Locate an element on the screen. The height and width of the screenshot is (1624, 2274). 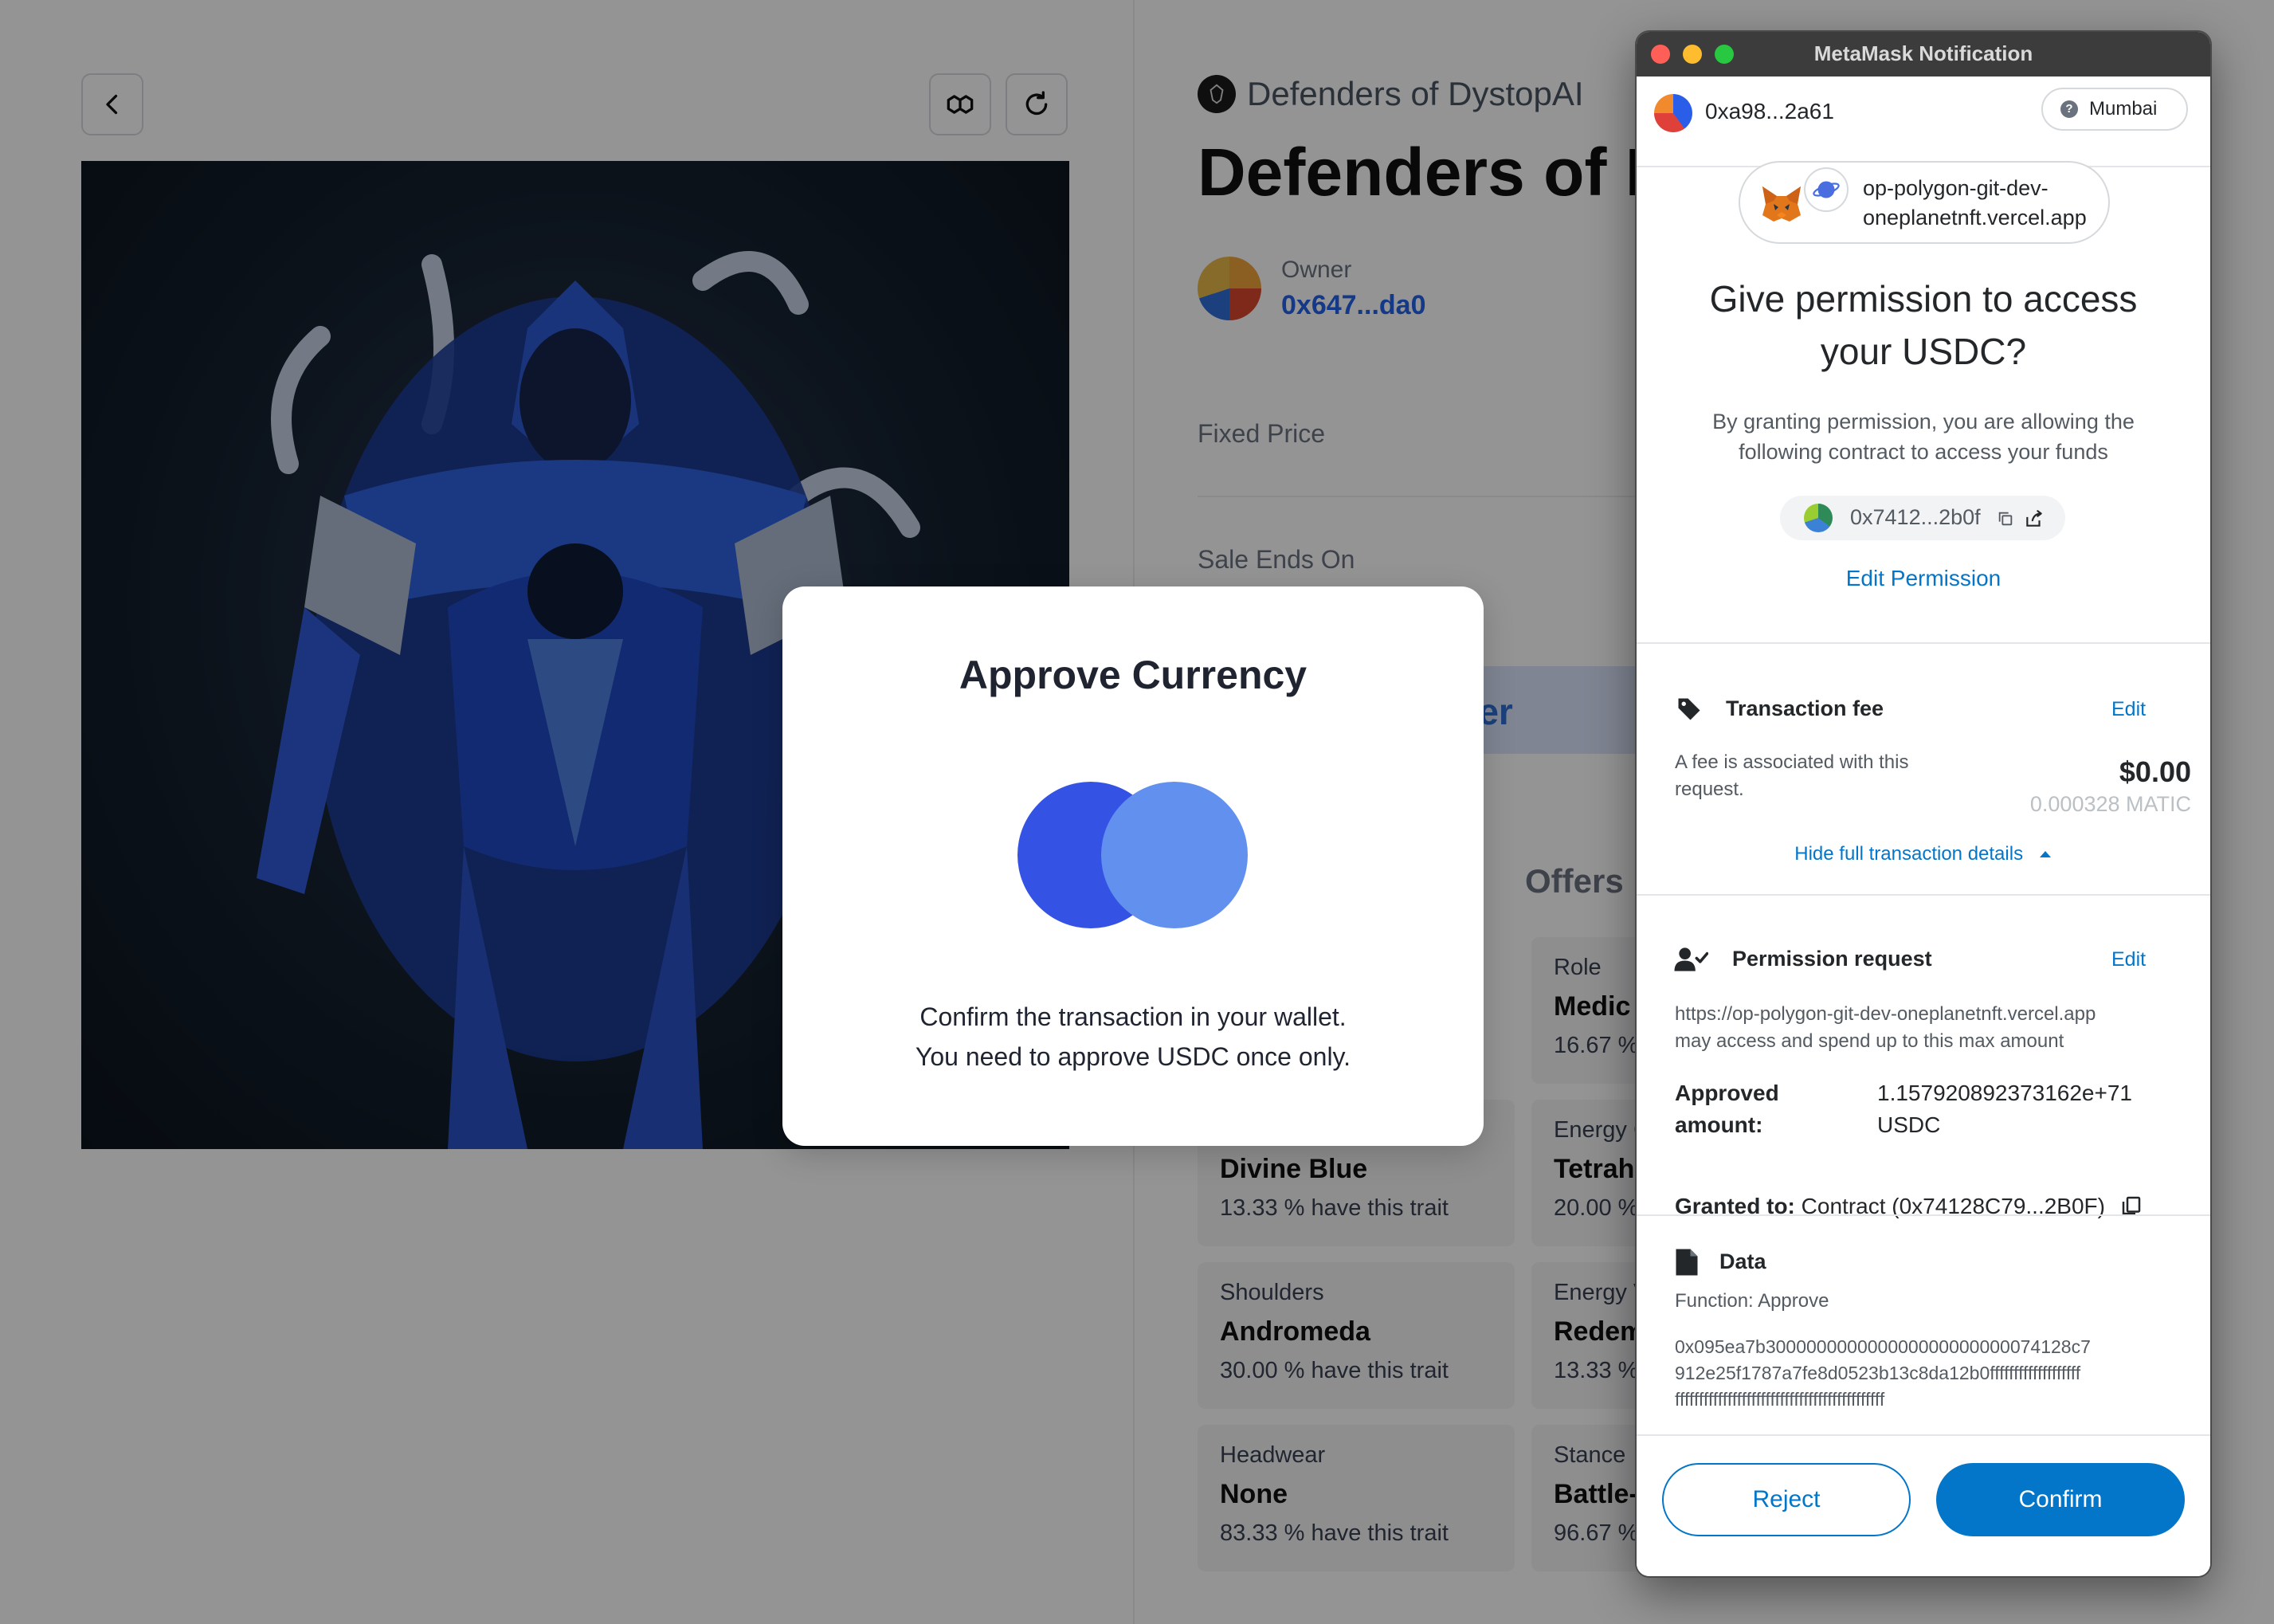
approved-amount-label: Approved amount: is located at coordinates (1727, 1109).